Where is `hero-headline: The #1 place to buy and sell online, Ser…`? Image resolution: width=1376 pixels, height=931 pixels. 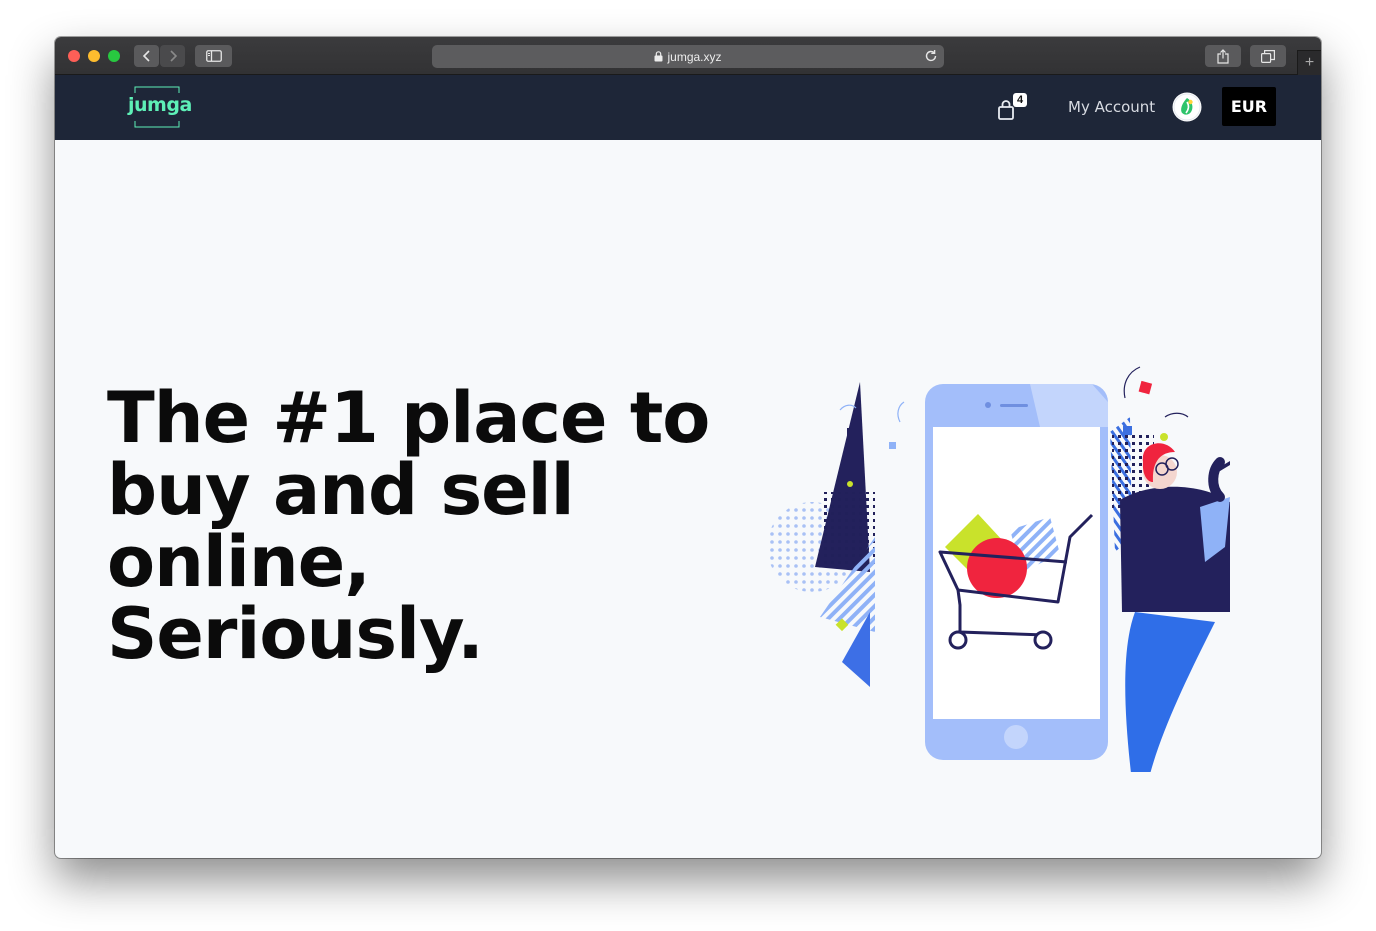
hero-headline: The #1 place to buy and sell online, Ser… is located at coordinates (408, 526).